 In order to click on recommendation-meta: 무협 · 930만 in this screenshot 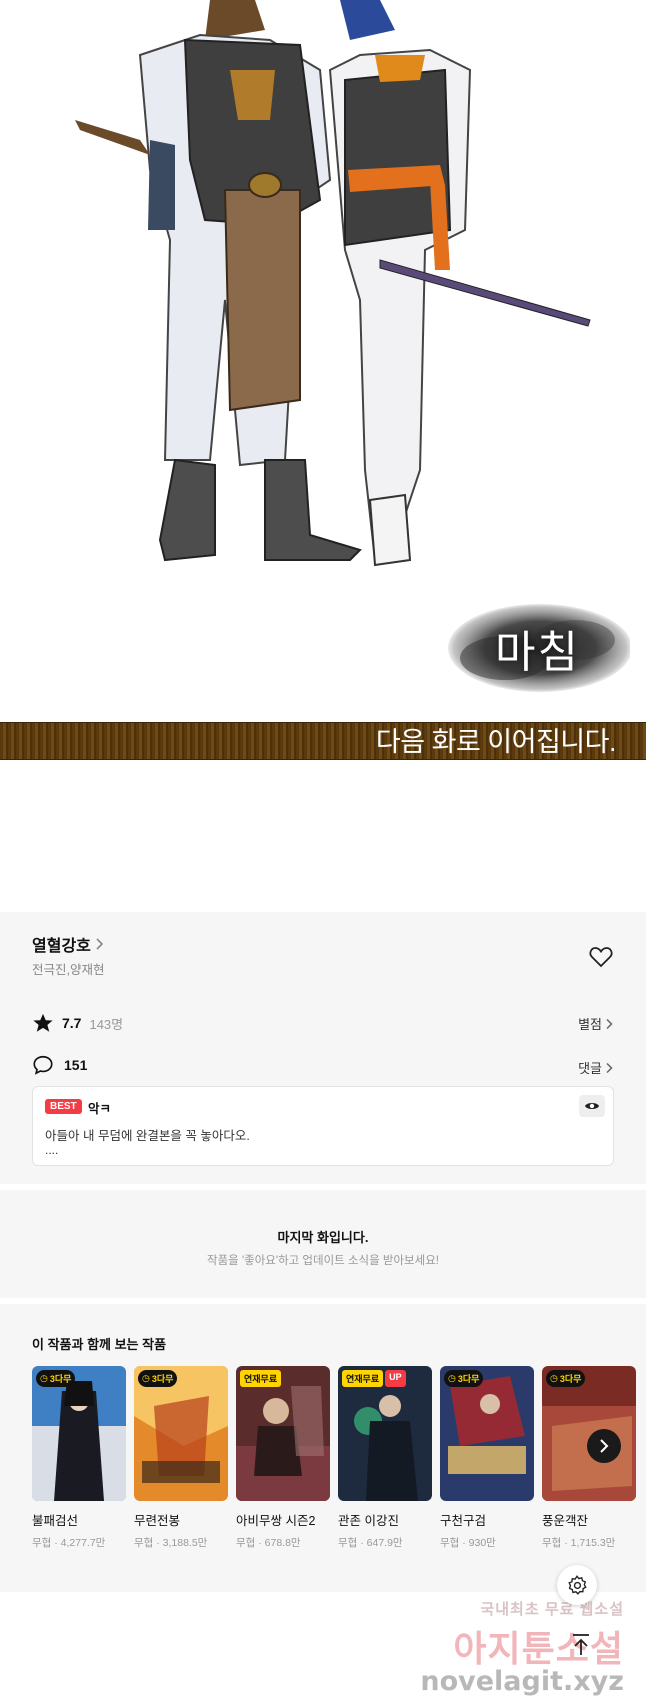, I will do `click(468, 1543)`.